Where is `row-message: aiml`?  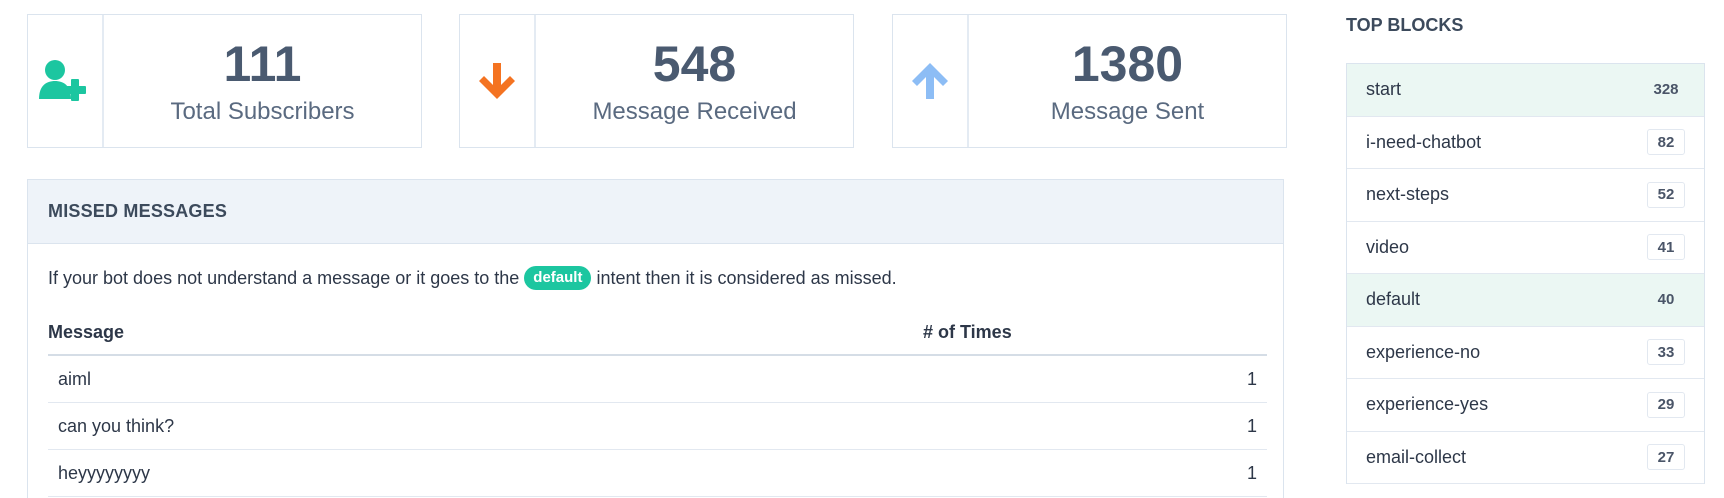 row-message: aiml is located at coordinates (75, 378).